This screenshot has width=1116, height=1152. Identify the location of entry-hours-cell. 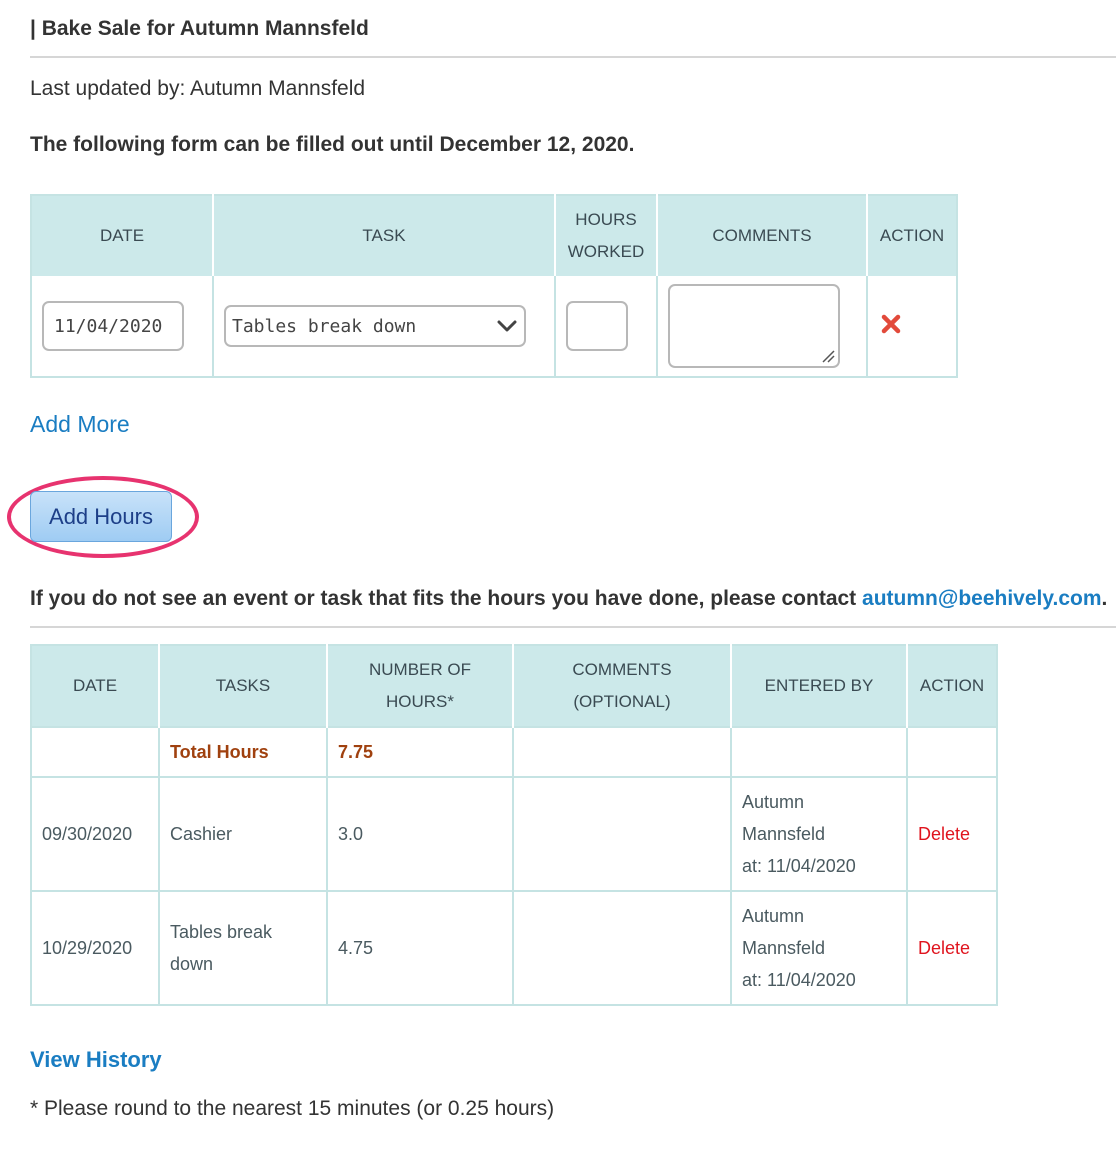
(606, 326).